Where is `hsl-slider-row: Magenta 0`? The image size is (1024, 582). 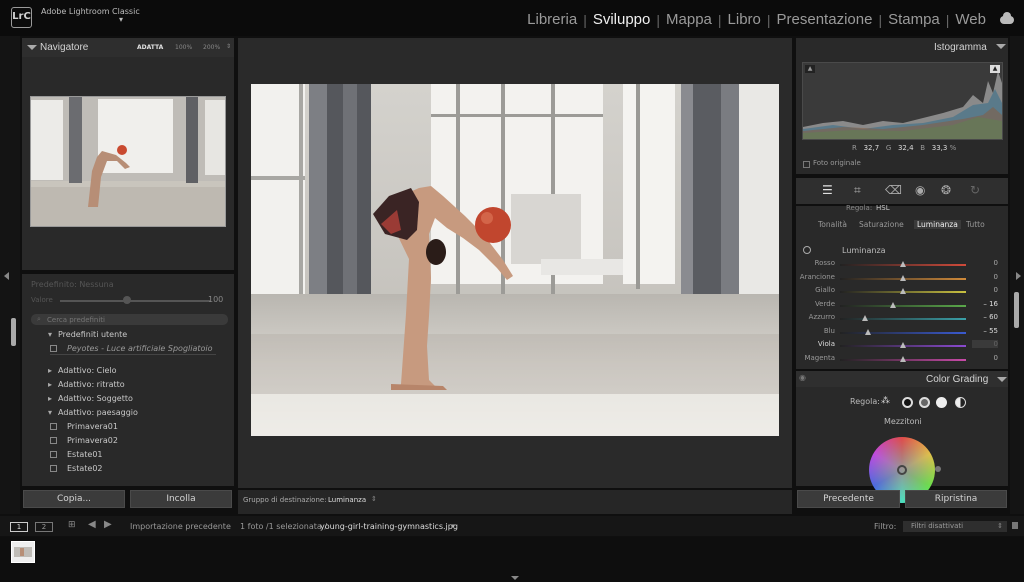 hsl-slider-row: Magenta 0 is located at coordinates (901, 359).